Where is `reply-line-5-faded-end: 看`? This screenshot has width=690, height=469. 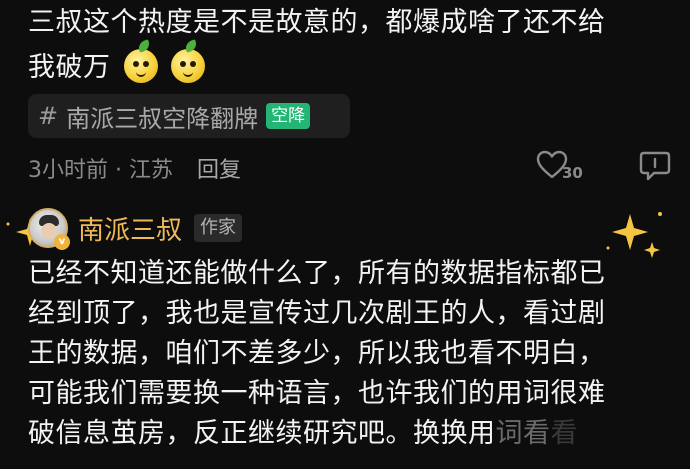 reply-line-5-faded-end: 看 is located at coordinates (564, 433).